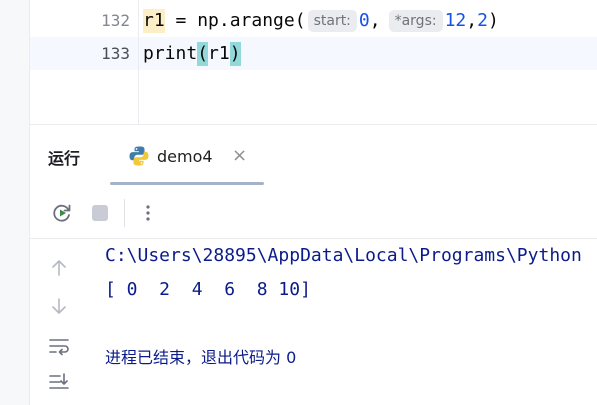 This screenshot has height=405, width=597. I want to click on code-text: r1, so click(219, 53).